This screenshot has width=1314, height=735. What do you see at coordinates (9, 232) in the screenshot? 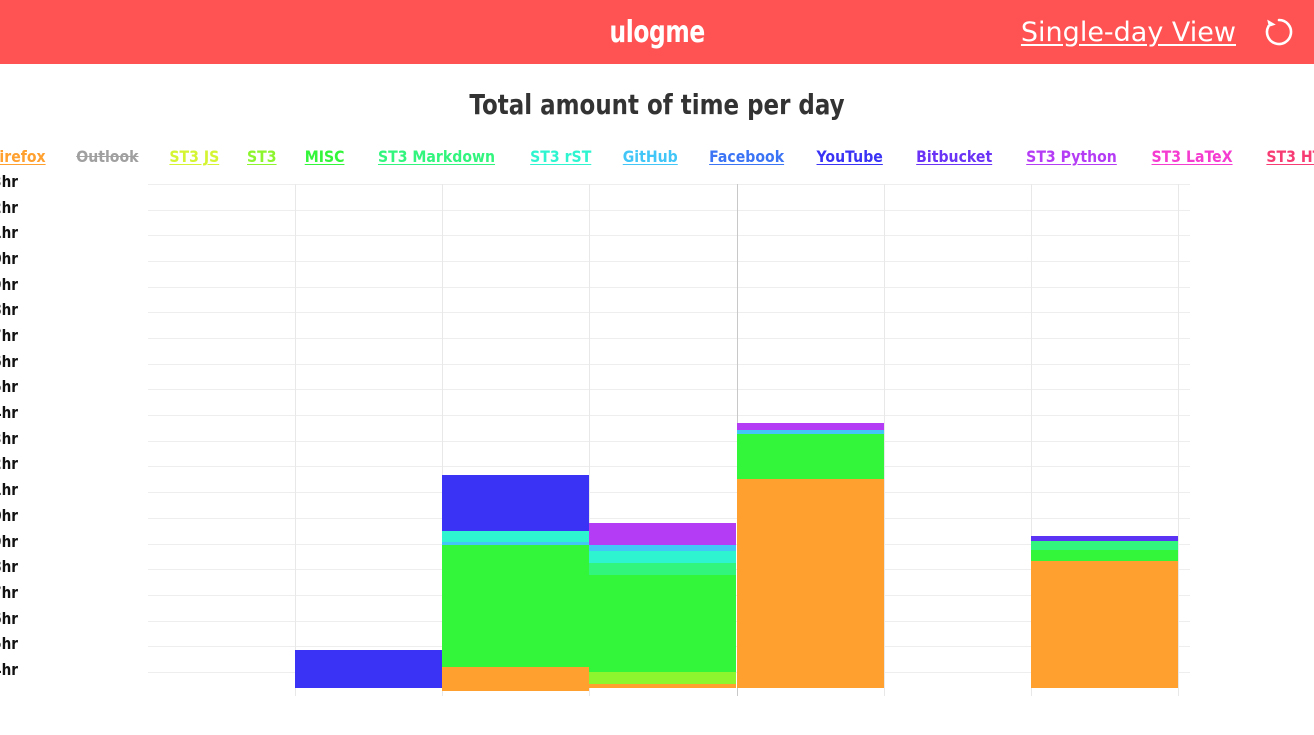
I see `y-axis-tick-label: 21hr` at bounding box center [9, 232].